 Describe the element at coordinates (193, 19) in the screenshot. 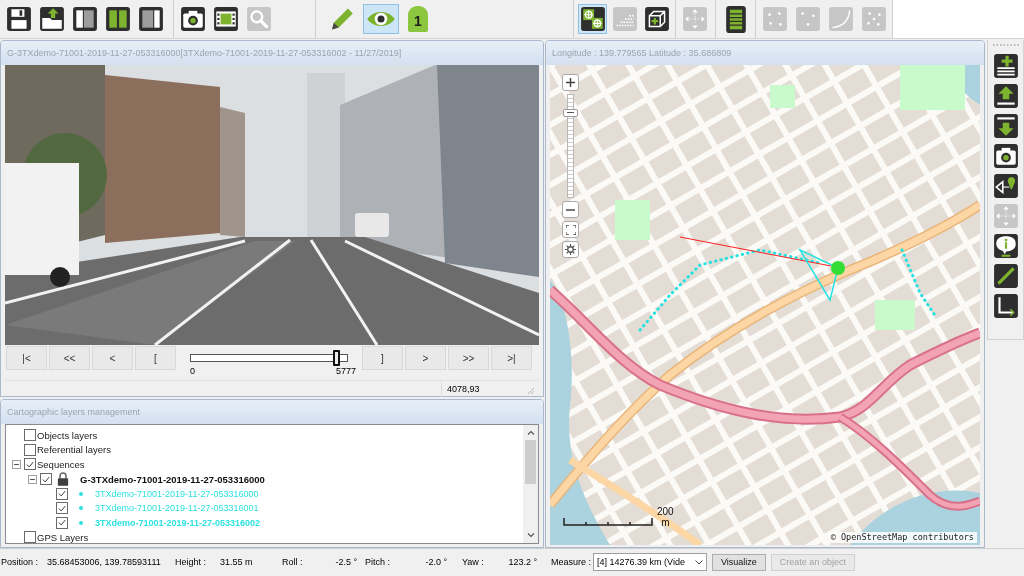

I see `camera-button` at that location.